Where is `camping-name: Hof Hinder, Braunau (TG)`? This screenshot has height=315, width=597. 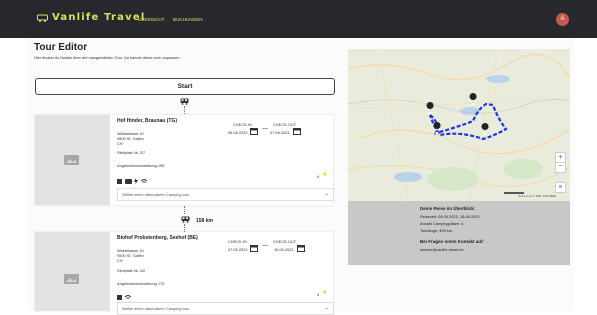 camping-name: Hof Hinder, Braunau (TG) is located at coordinates (147, 121).